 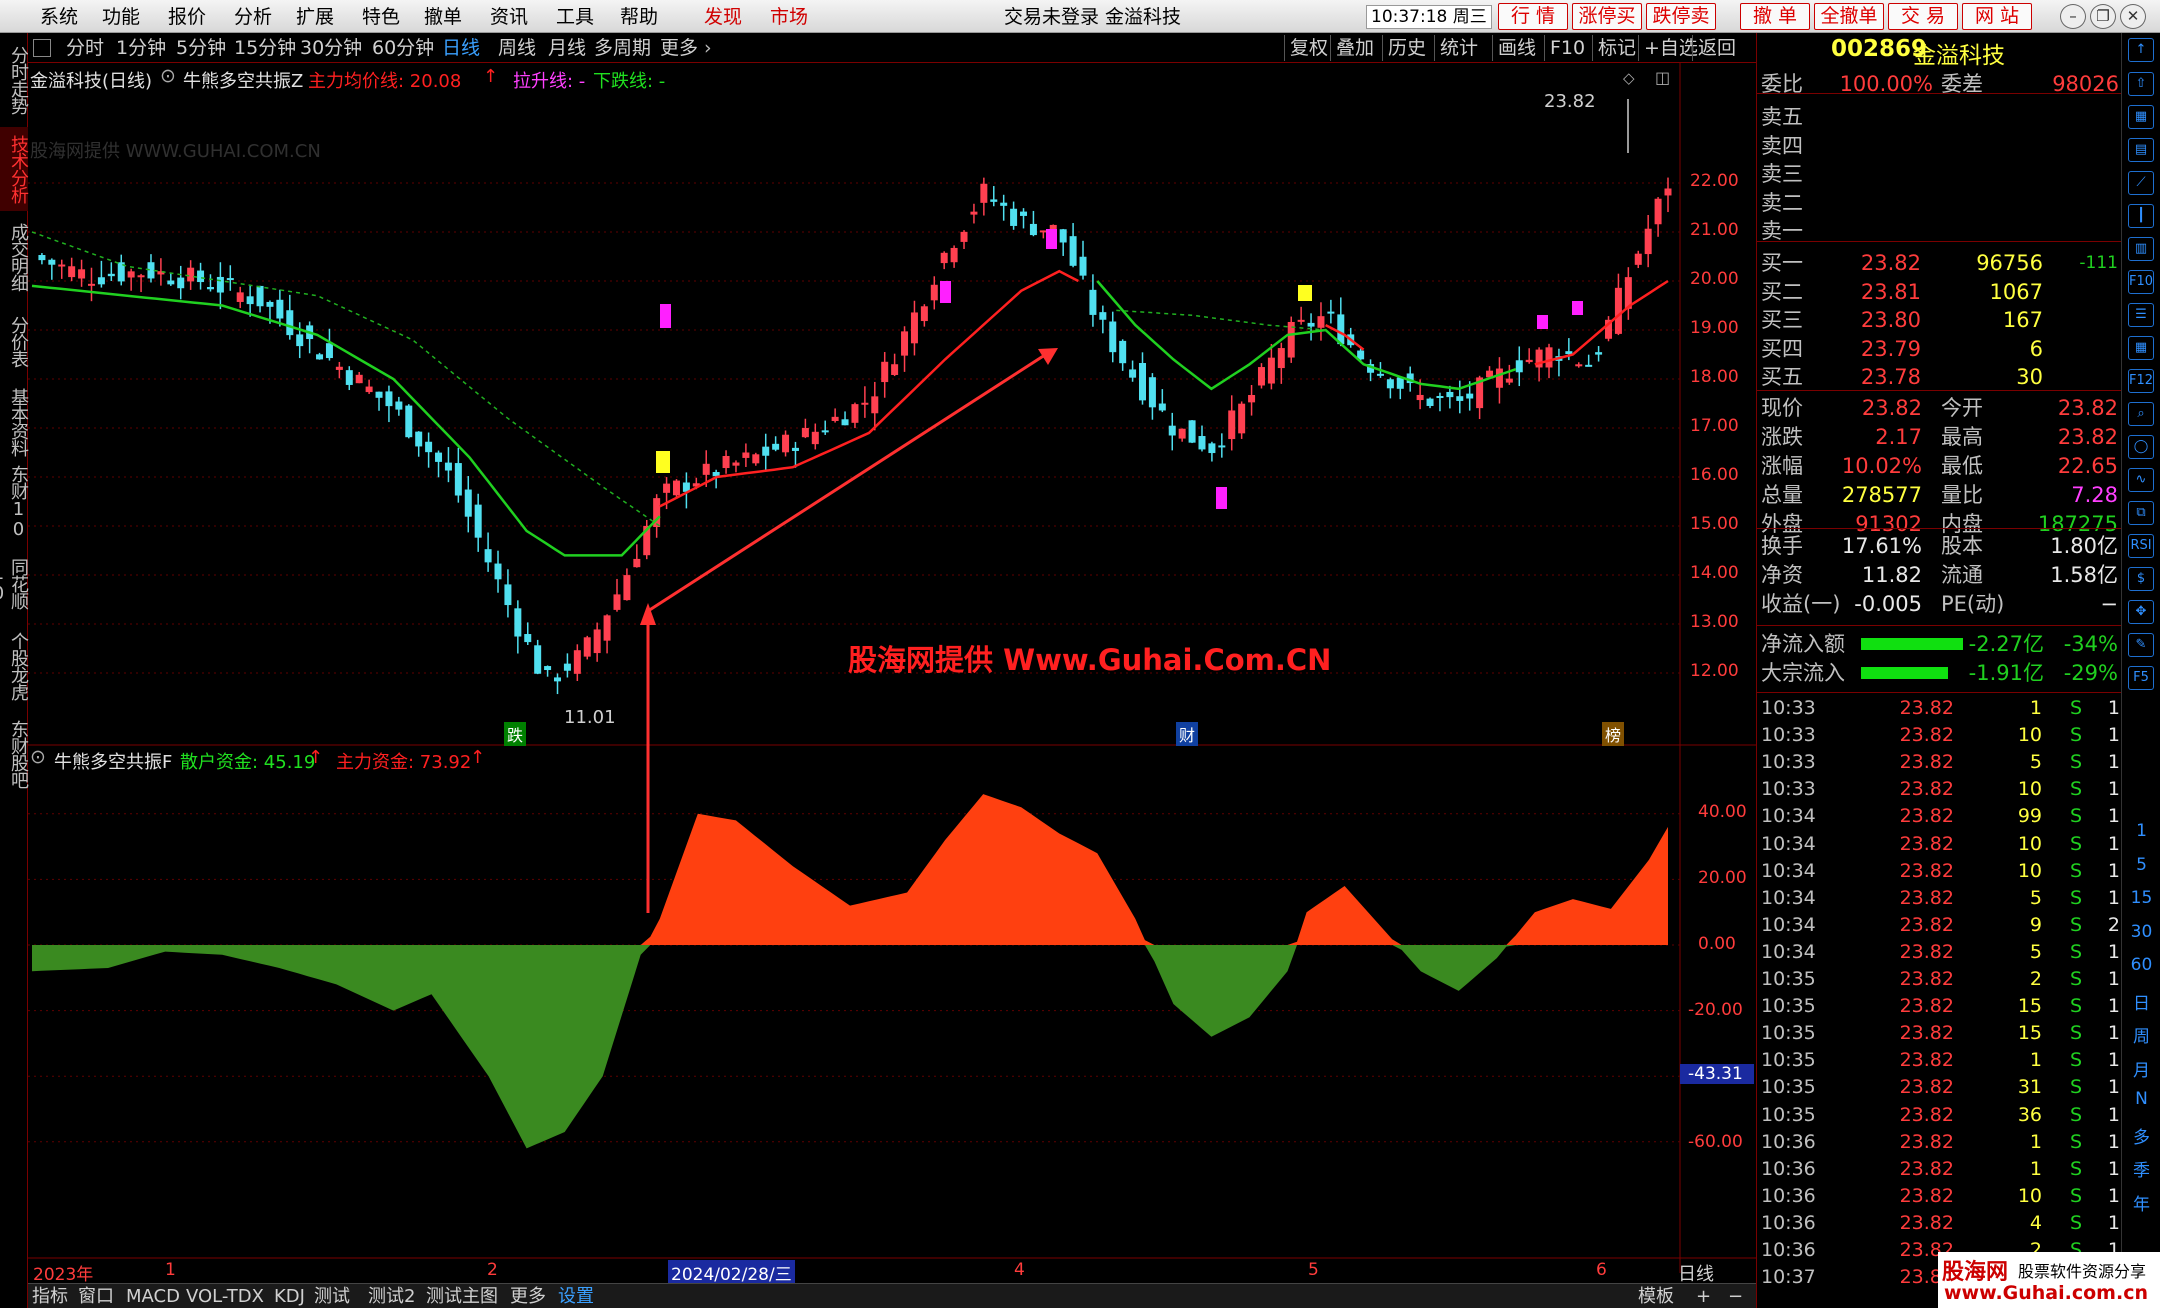 I want to click on right-f5-icon: F5, so click(x=2141, y=678).